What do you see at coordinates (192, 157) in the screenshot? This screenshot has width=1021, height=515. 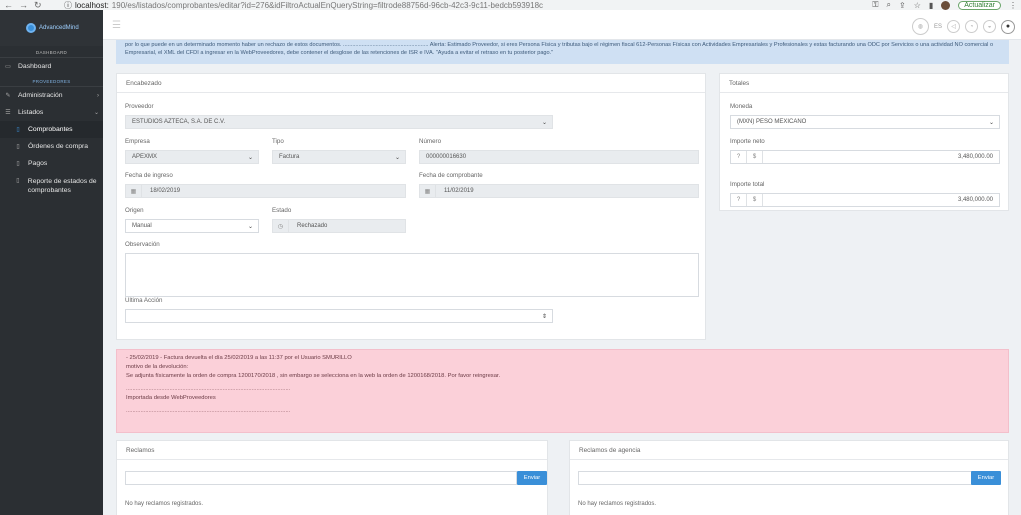 I see `empresa-select: APEXMX ⌄` at bounding box center [192, 157].